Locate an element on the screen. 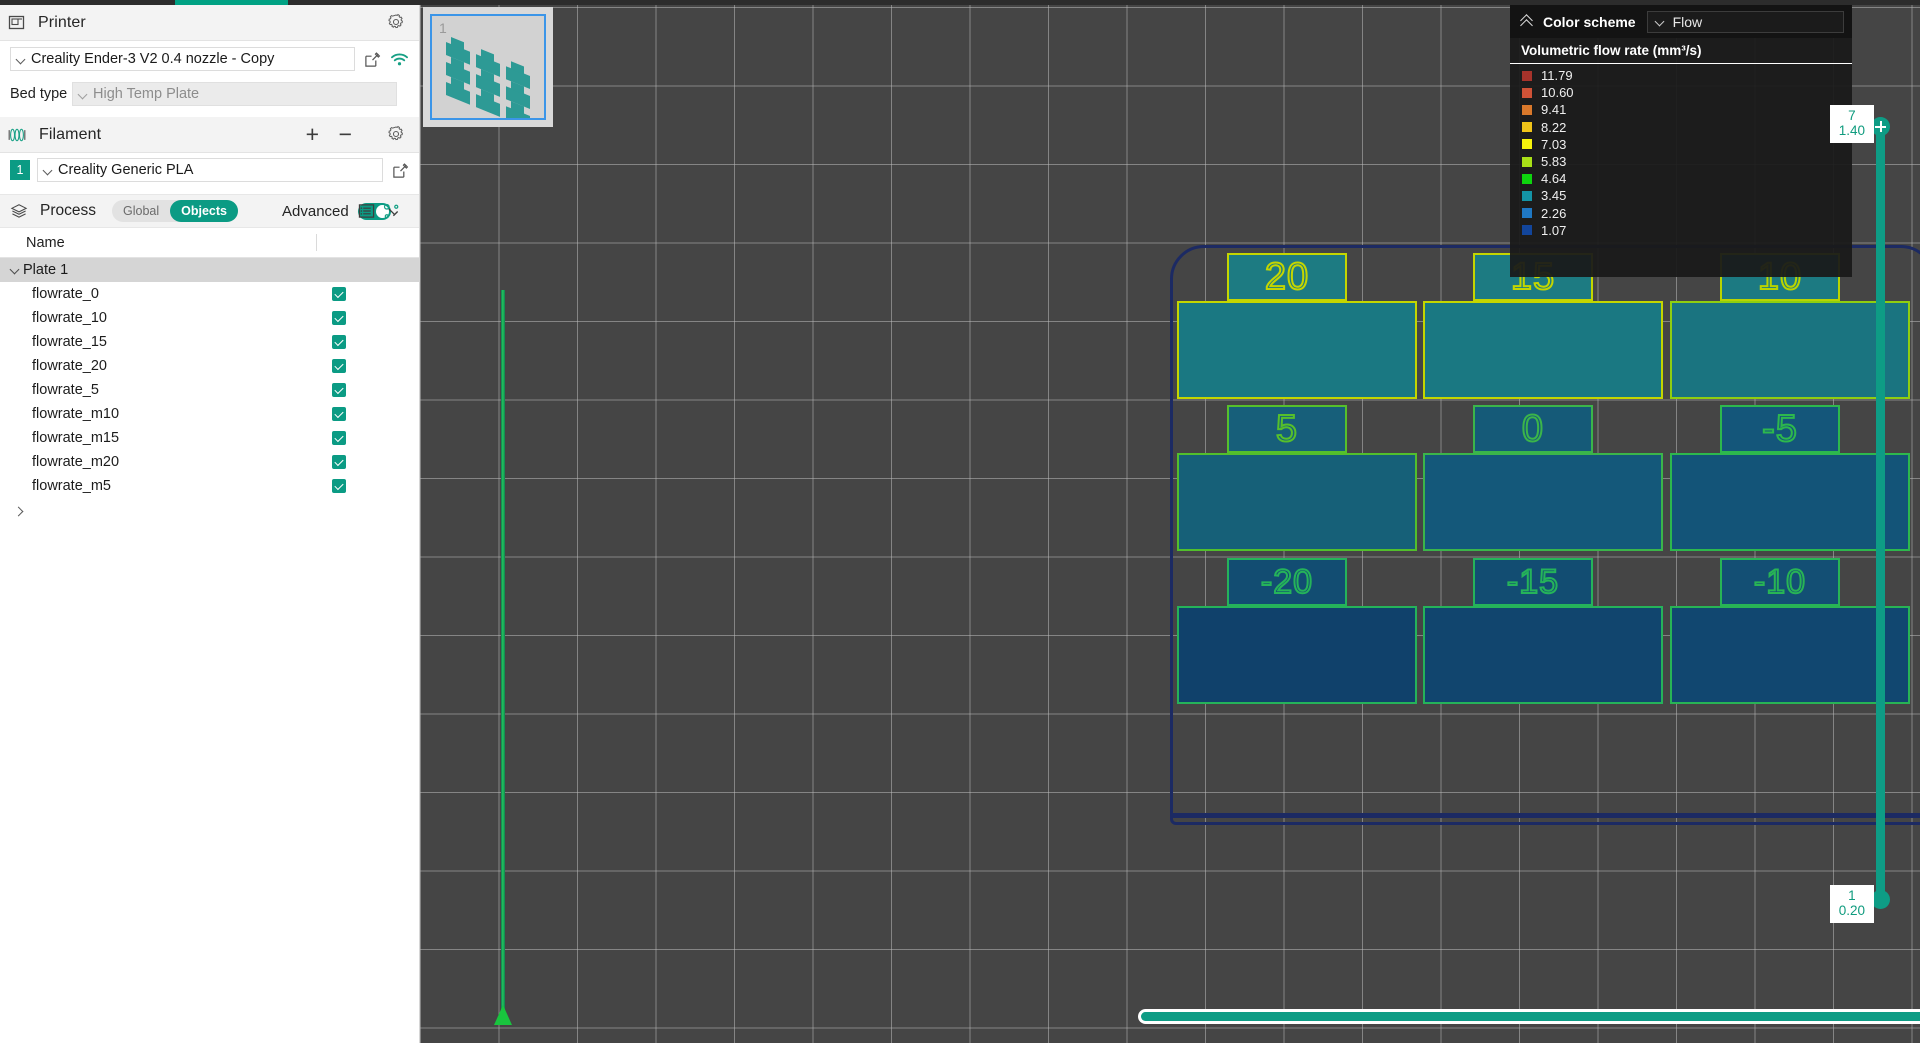 The width and height of the screenshot is (1920, 1043). plate-thumbnail-panel: 1 is located at coordinates (488, 68).